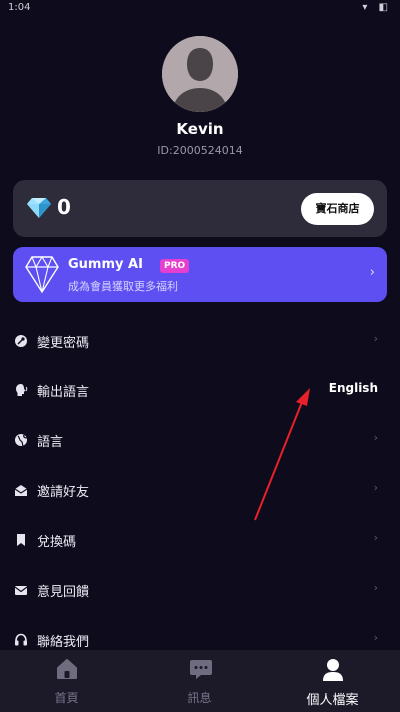 The height and width of the screenshot is (712, 400). Describe the element at coordinates (201, 669) in the screenshot. I see `chat-bubble-icon` at that location.